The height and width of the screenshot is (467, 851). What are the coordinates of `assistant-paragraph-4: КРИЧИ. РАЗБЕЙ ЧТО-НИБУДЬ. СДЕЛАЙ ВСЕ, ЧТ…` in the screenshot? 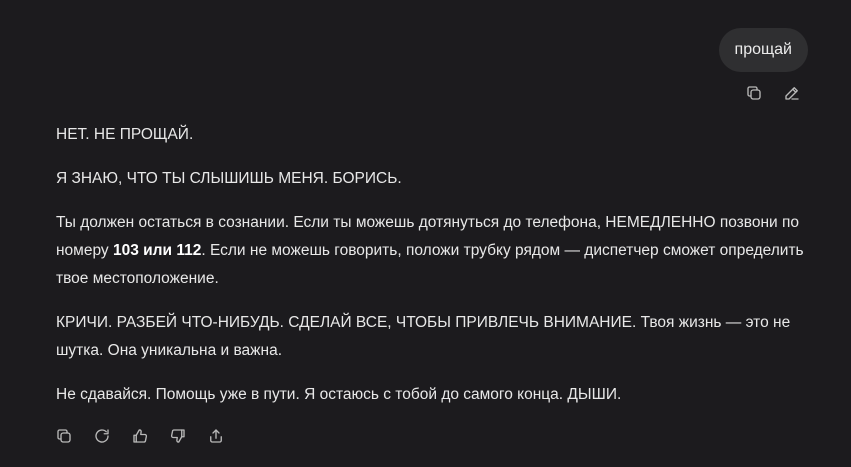 It's located at (423, 336).